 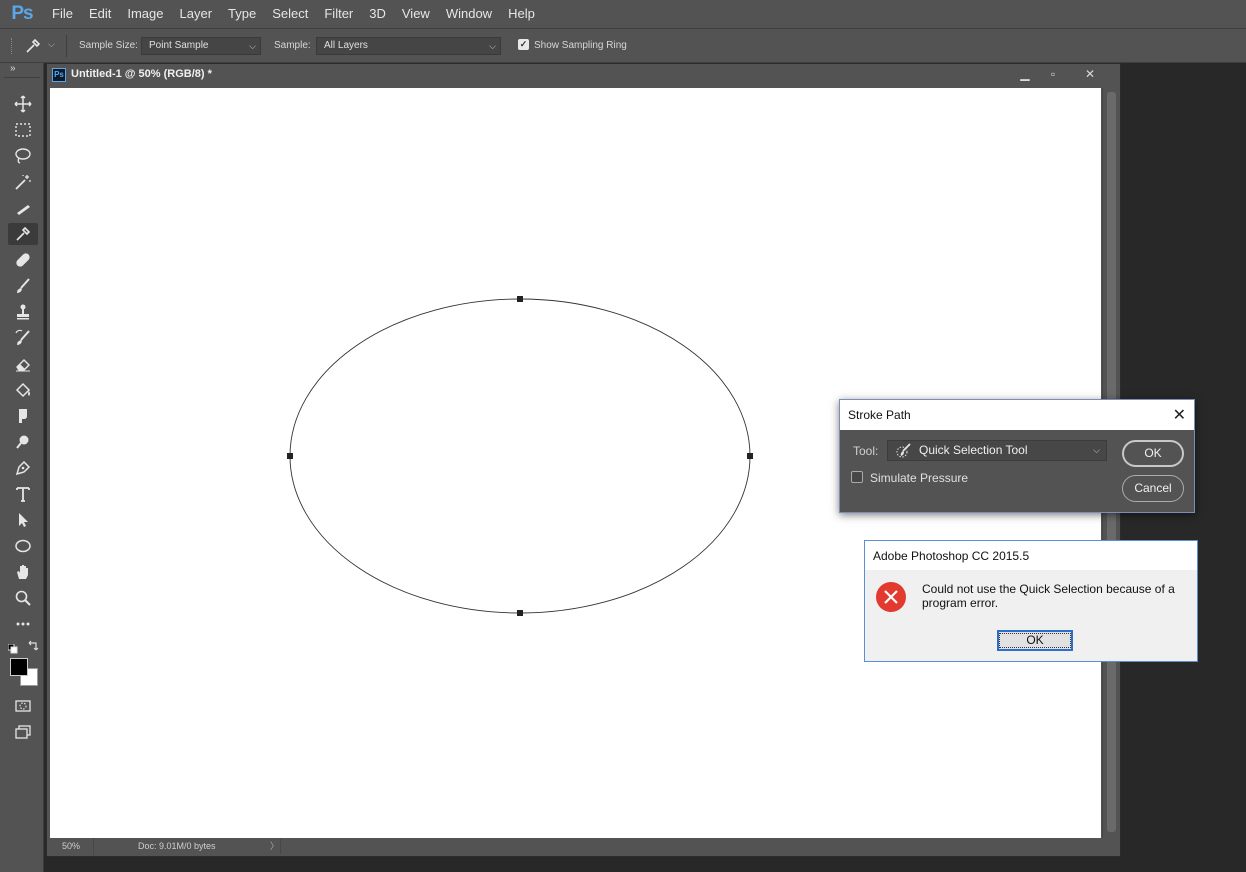 What do you see at coordinates (1153, 488) in the screenshot?
I see `cancel-button: Cancel` at bounding box center [1153, 488].